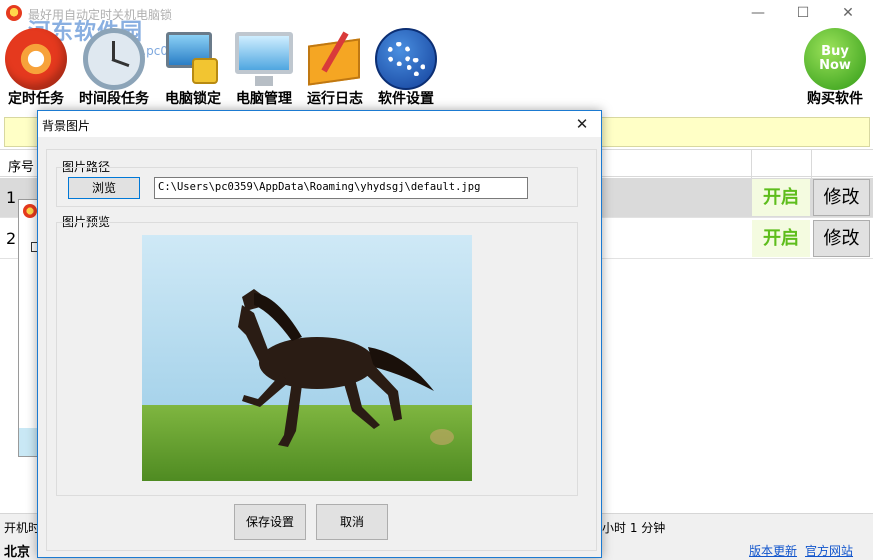  What do you see at coordinates (114, 59) in the screenshot?
I see `clock-icon` at bounding box center [114, 59].